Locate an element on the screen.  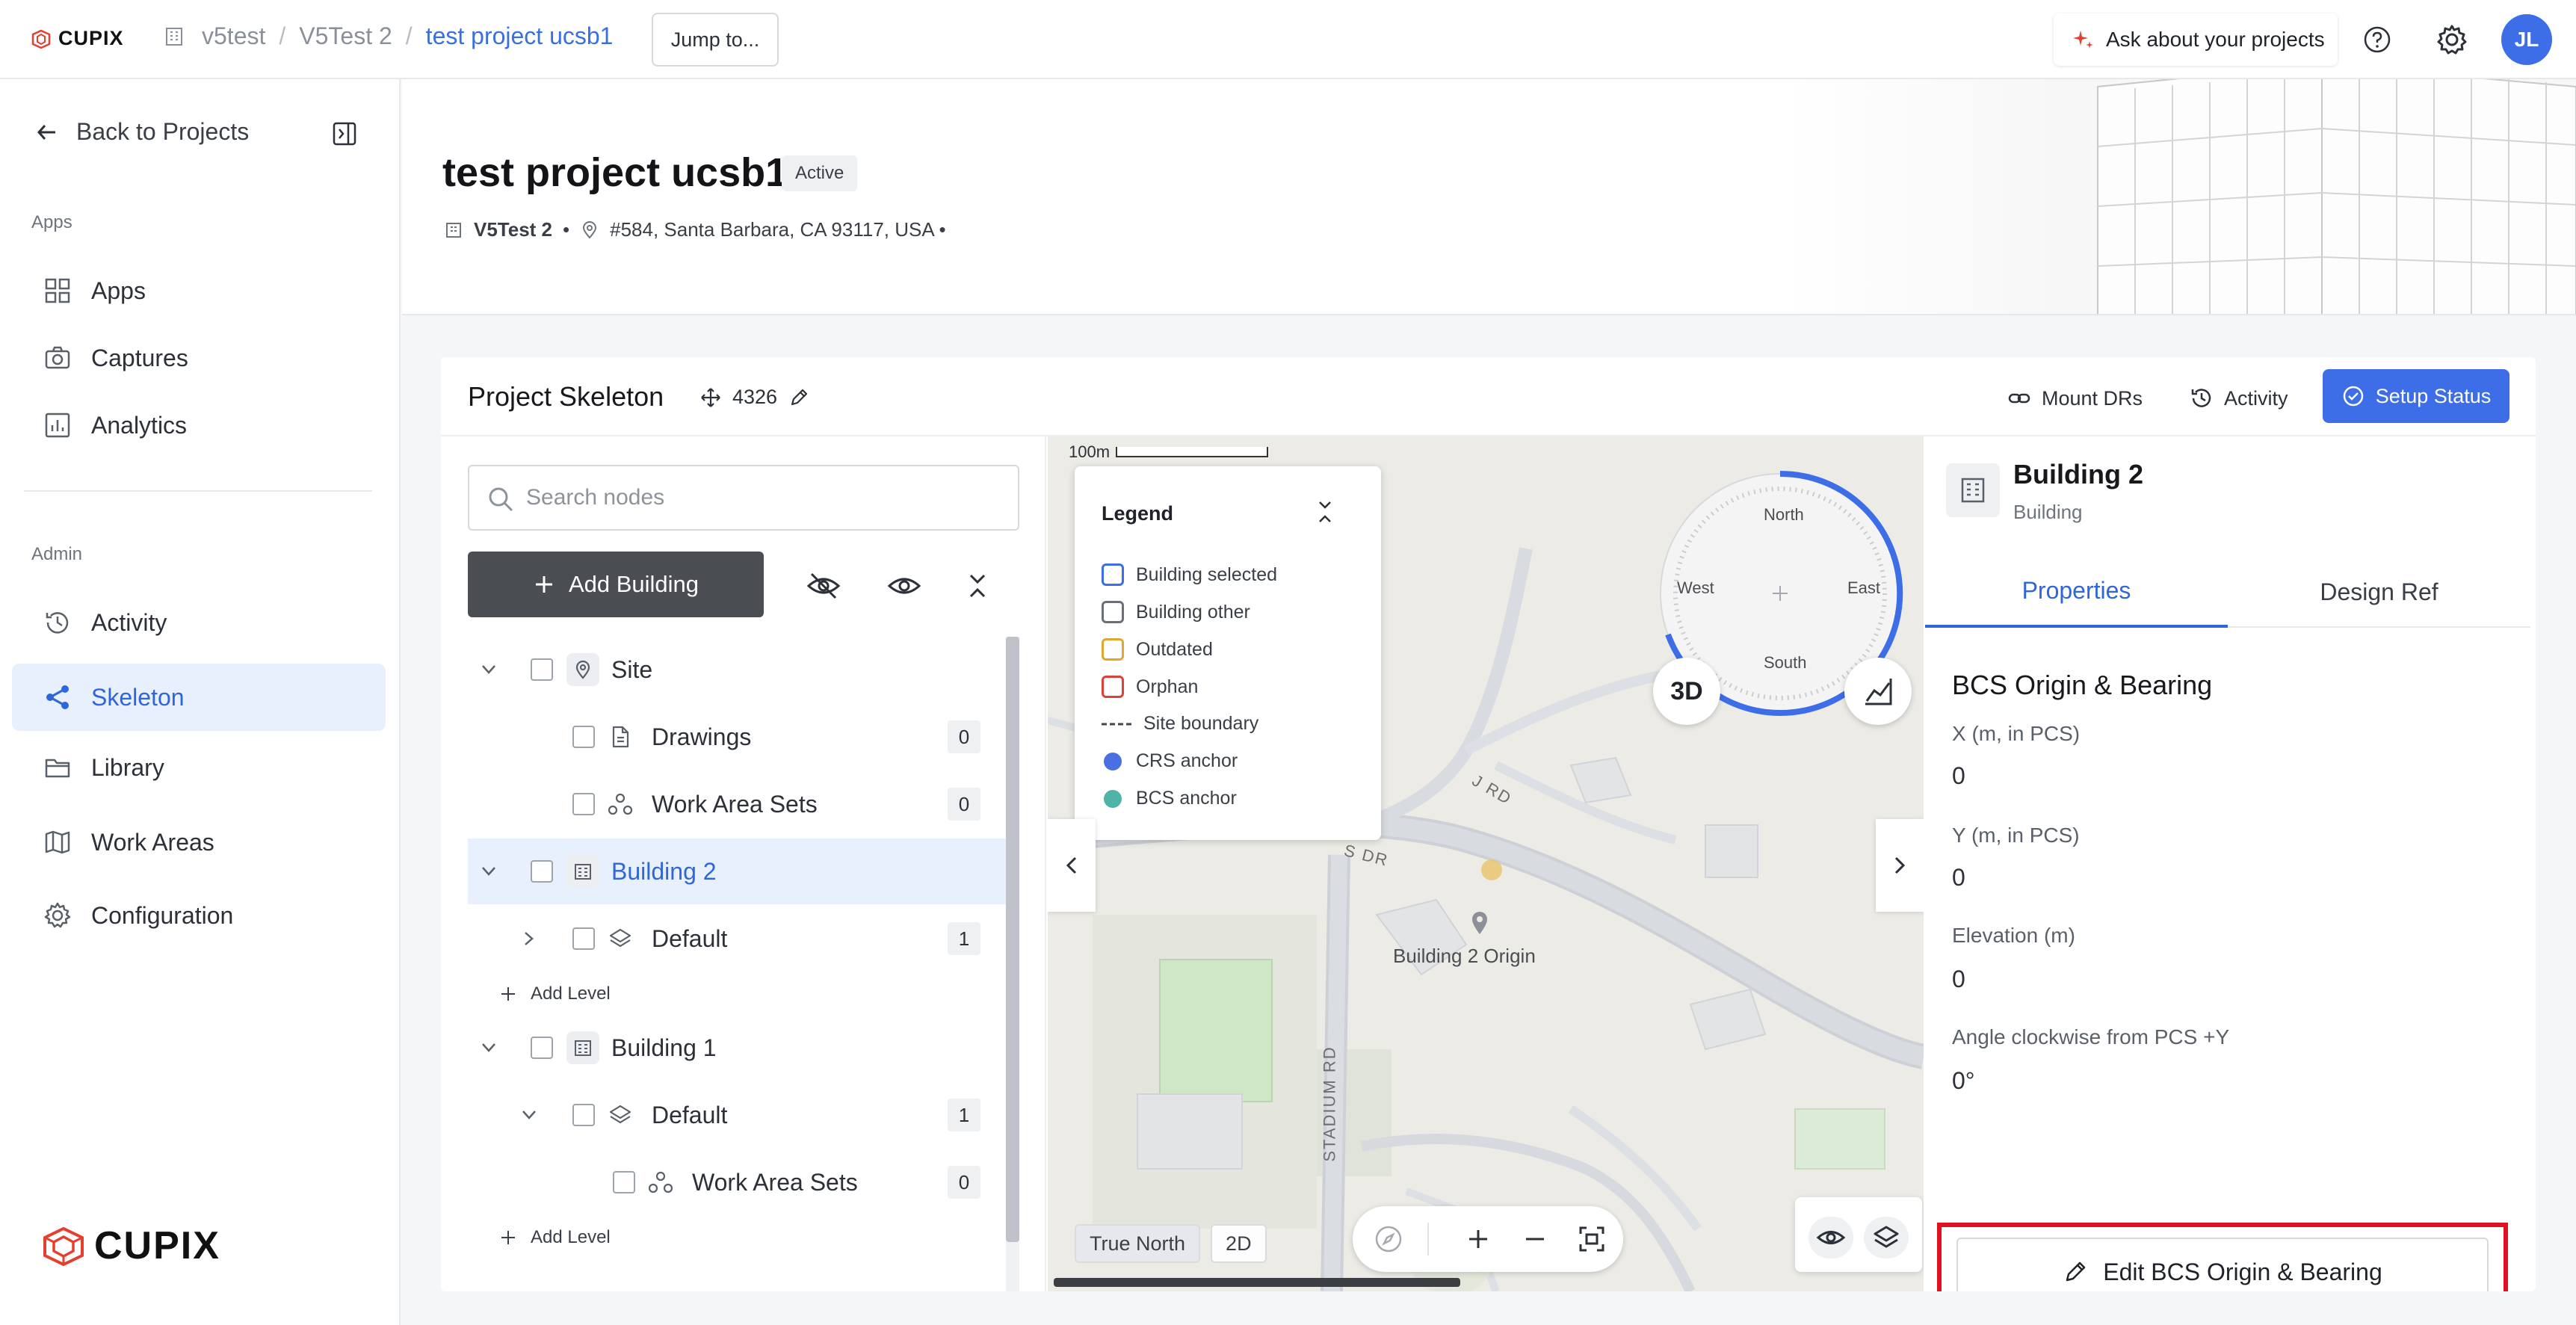
tree-node-drawings: Drawings 0 is located at coordinates (737, 737).